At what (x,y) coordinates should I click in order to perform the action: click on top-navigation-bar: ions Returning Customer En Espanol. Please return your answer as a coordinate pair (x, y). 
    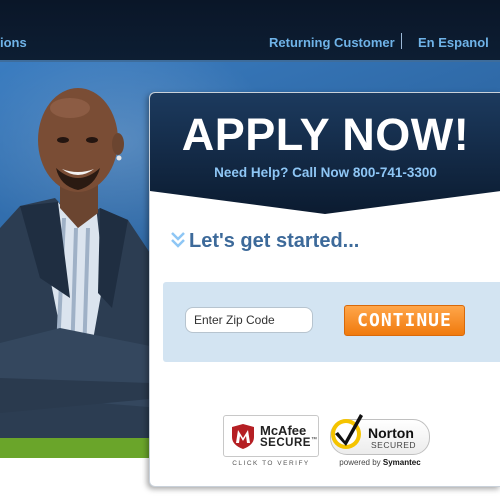
    Looking at the image, I should click on (250, 31).